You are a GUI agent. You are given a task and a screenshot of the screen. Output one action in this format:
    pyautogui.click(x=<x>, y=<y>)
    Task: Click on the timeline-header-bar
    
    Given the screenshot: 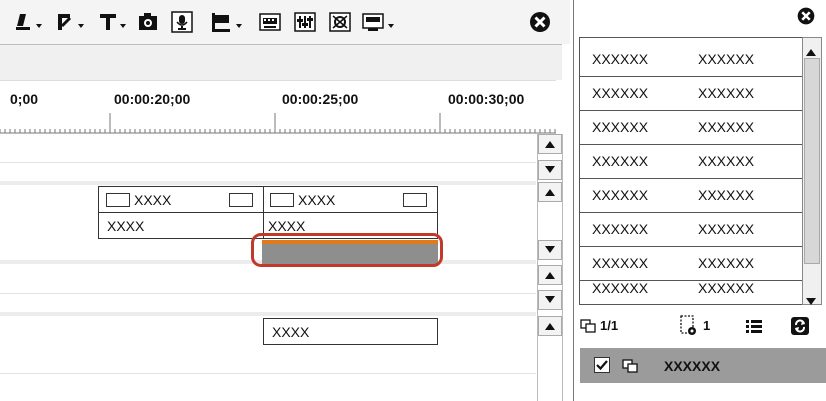 What is the action you would take?
    pyautogui.click(x=281, y=62)
    